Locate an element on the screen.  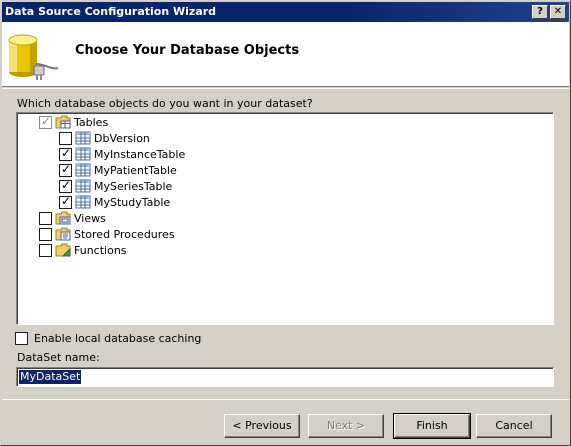
tree-node-table: ✓ MyStudyTable is located at coordinates (114, 202).